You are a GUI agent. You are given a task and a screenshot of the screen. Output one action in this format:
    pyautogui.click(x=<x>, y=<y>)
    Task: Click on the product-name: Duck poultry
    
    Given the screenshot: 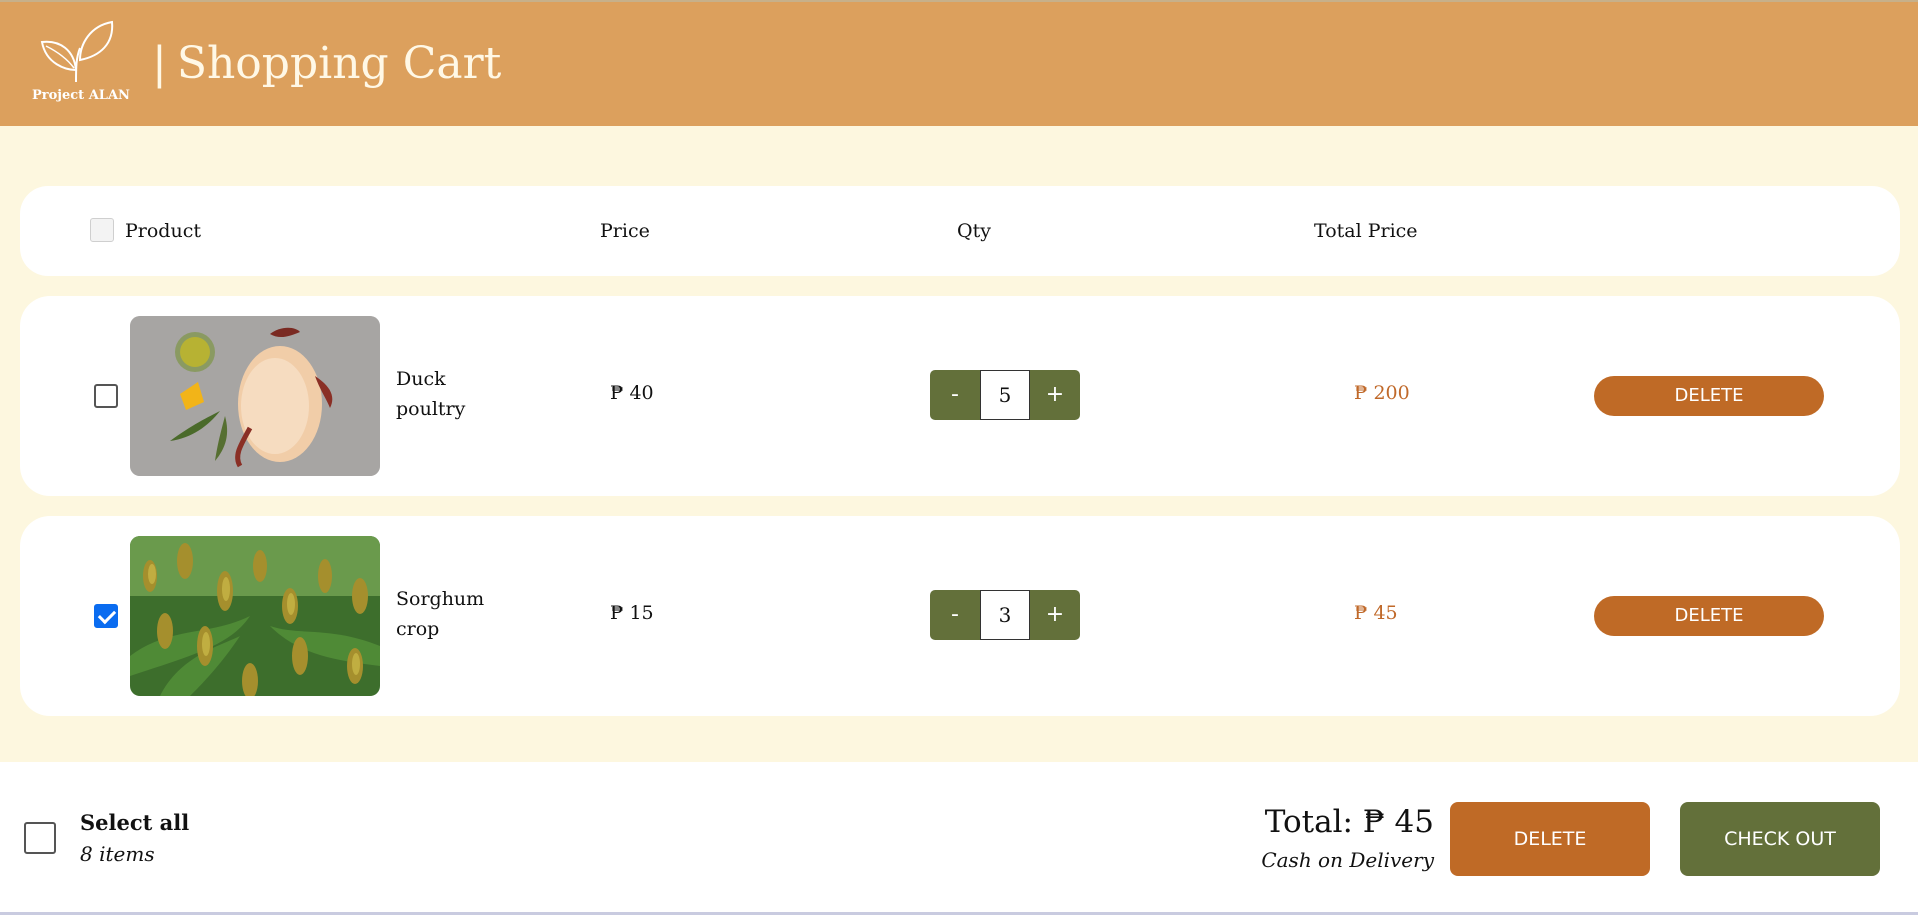 What is the action you would take?
    pyautogui.click(x=431, y=394)
    